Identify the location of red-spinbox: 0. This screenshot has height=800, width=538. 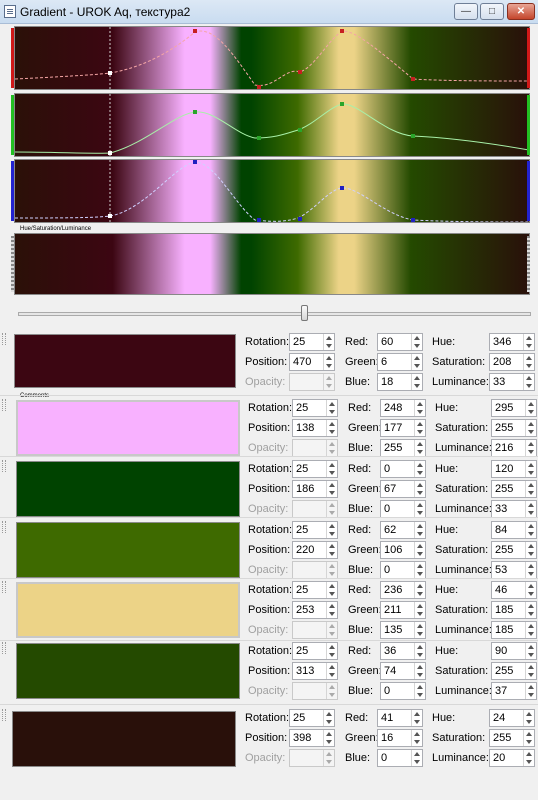
(403, 469).